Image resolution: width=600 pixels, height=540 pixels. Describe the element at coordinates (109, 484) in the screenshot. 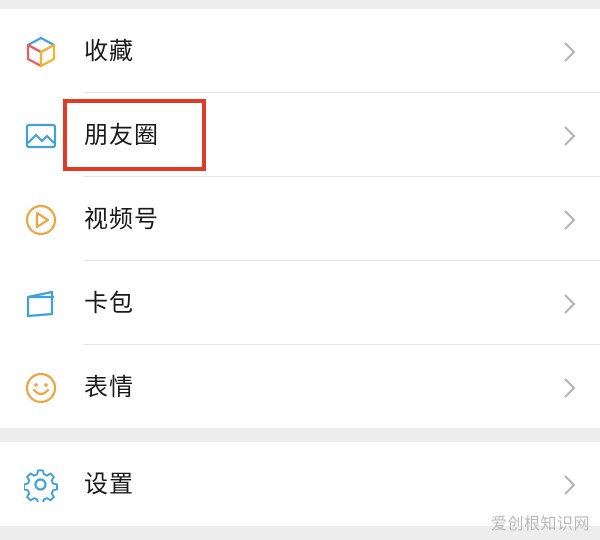

I see `menu-item-label: 设置` at that location.